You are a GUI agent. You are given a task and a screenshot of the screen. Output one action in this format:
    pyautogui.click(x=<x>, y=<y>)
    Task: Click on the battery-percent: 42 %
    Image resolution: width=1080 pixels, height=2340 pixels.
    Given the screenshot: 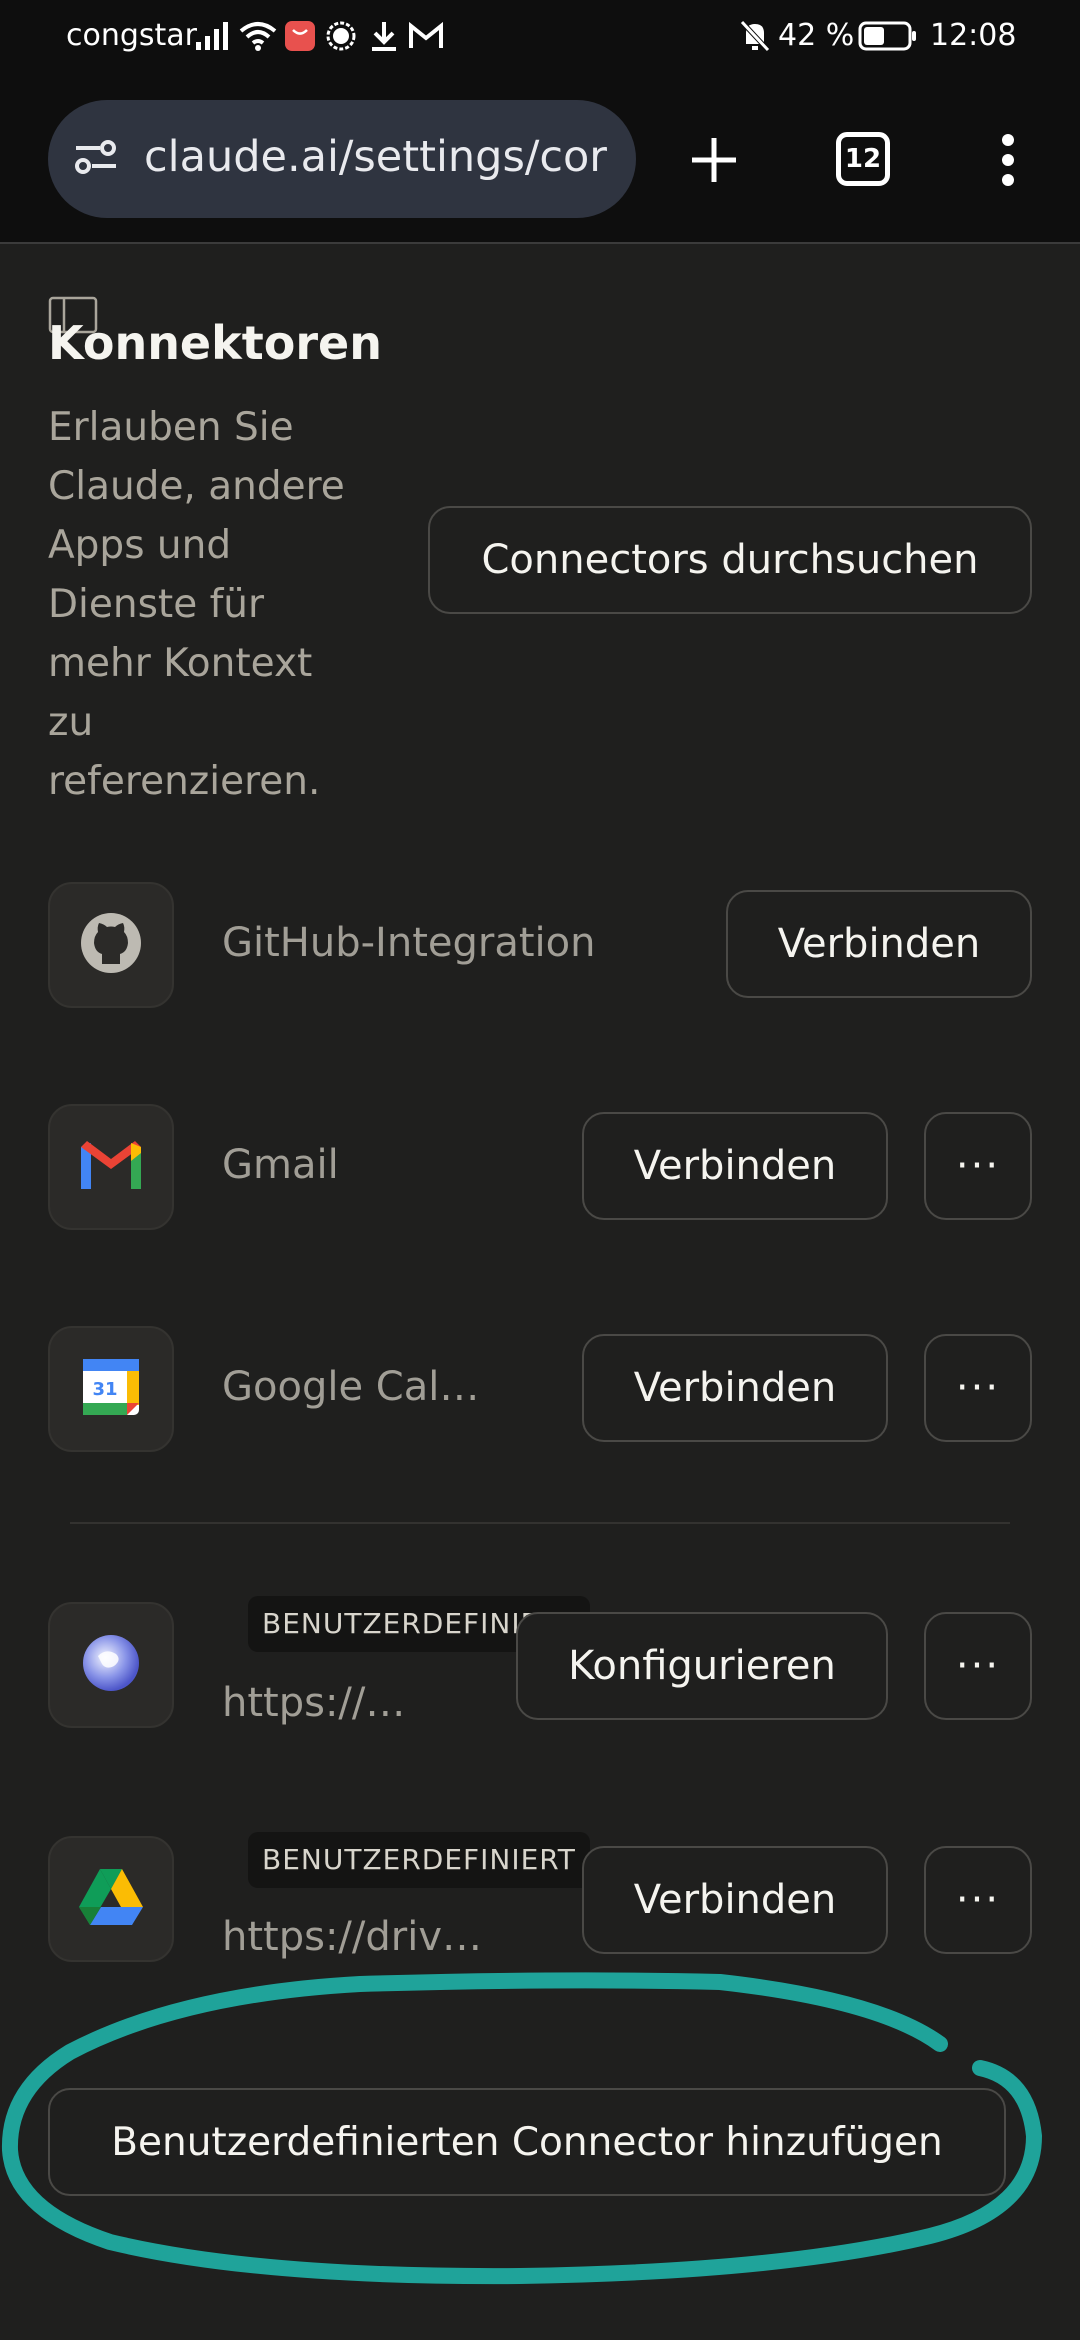 What is the action you would take?
    pyautogui.click(x=816, y=35)
    